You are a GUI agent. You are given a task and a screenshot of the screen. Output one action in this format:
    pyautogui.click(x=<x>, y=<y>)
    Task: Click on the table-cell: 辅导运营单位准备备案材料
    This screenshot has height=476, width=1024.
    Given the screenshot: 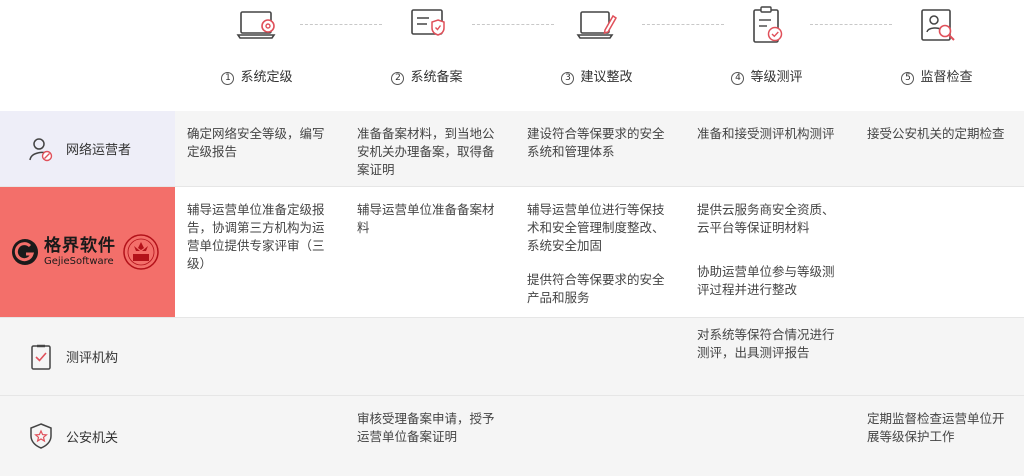 What is the action you would take?
    pyautogui.click(x=430, y=252)
    